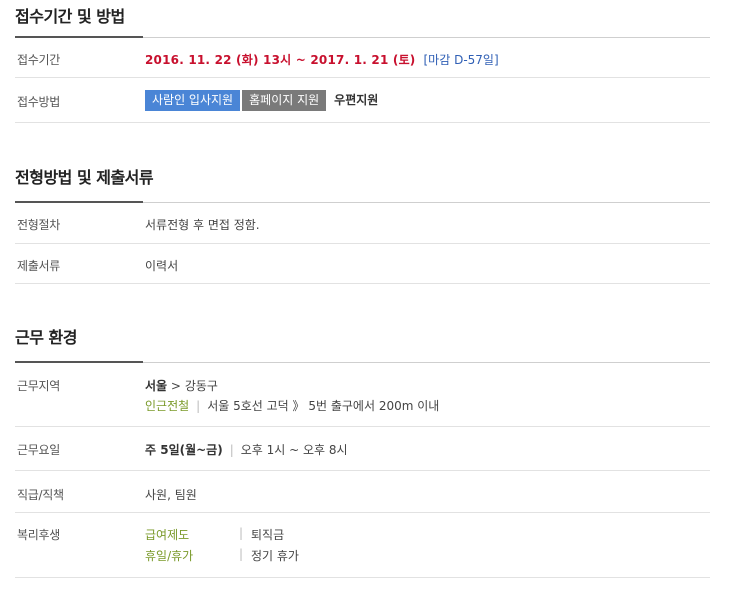  Describe the element at coordinates (167, 535) in the screenshot. I see `welfare-key: 급여제도` at that location.